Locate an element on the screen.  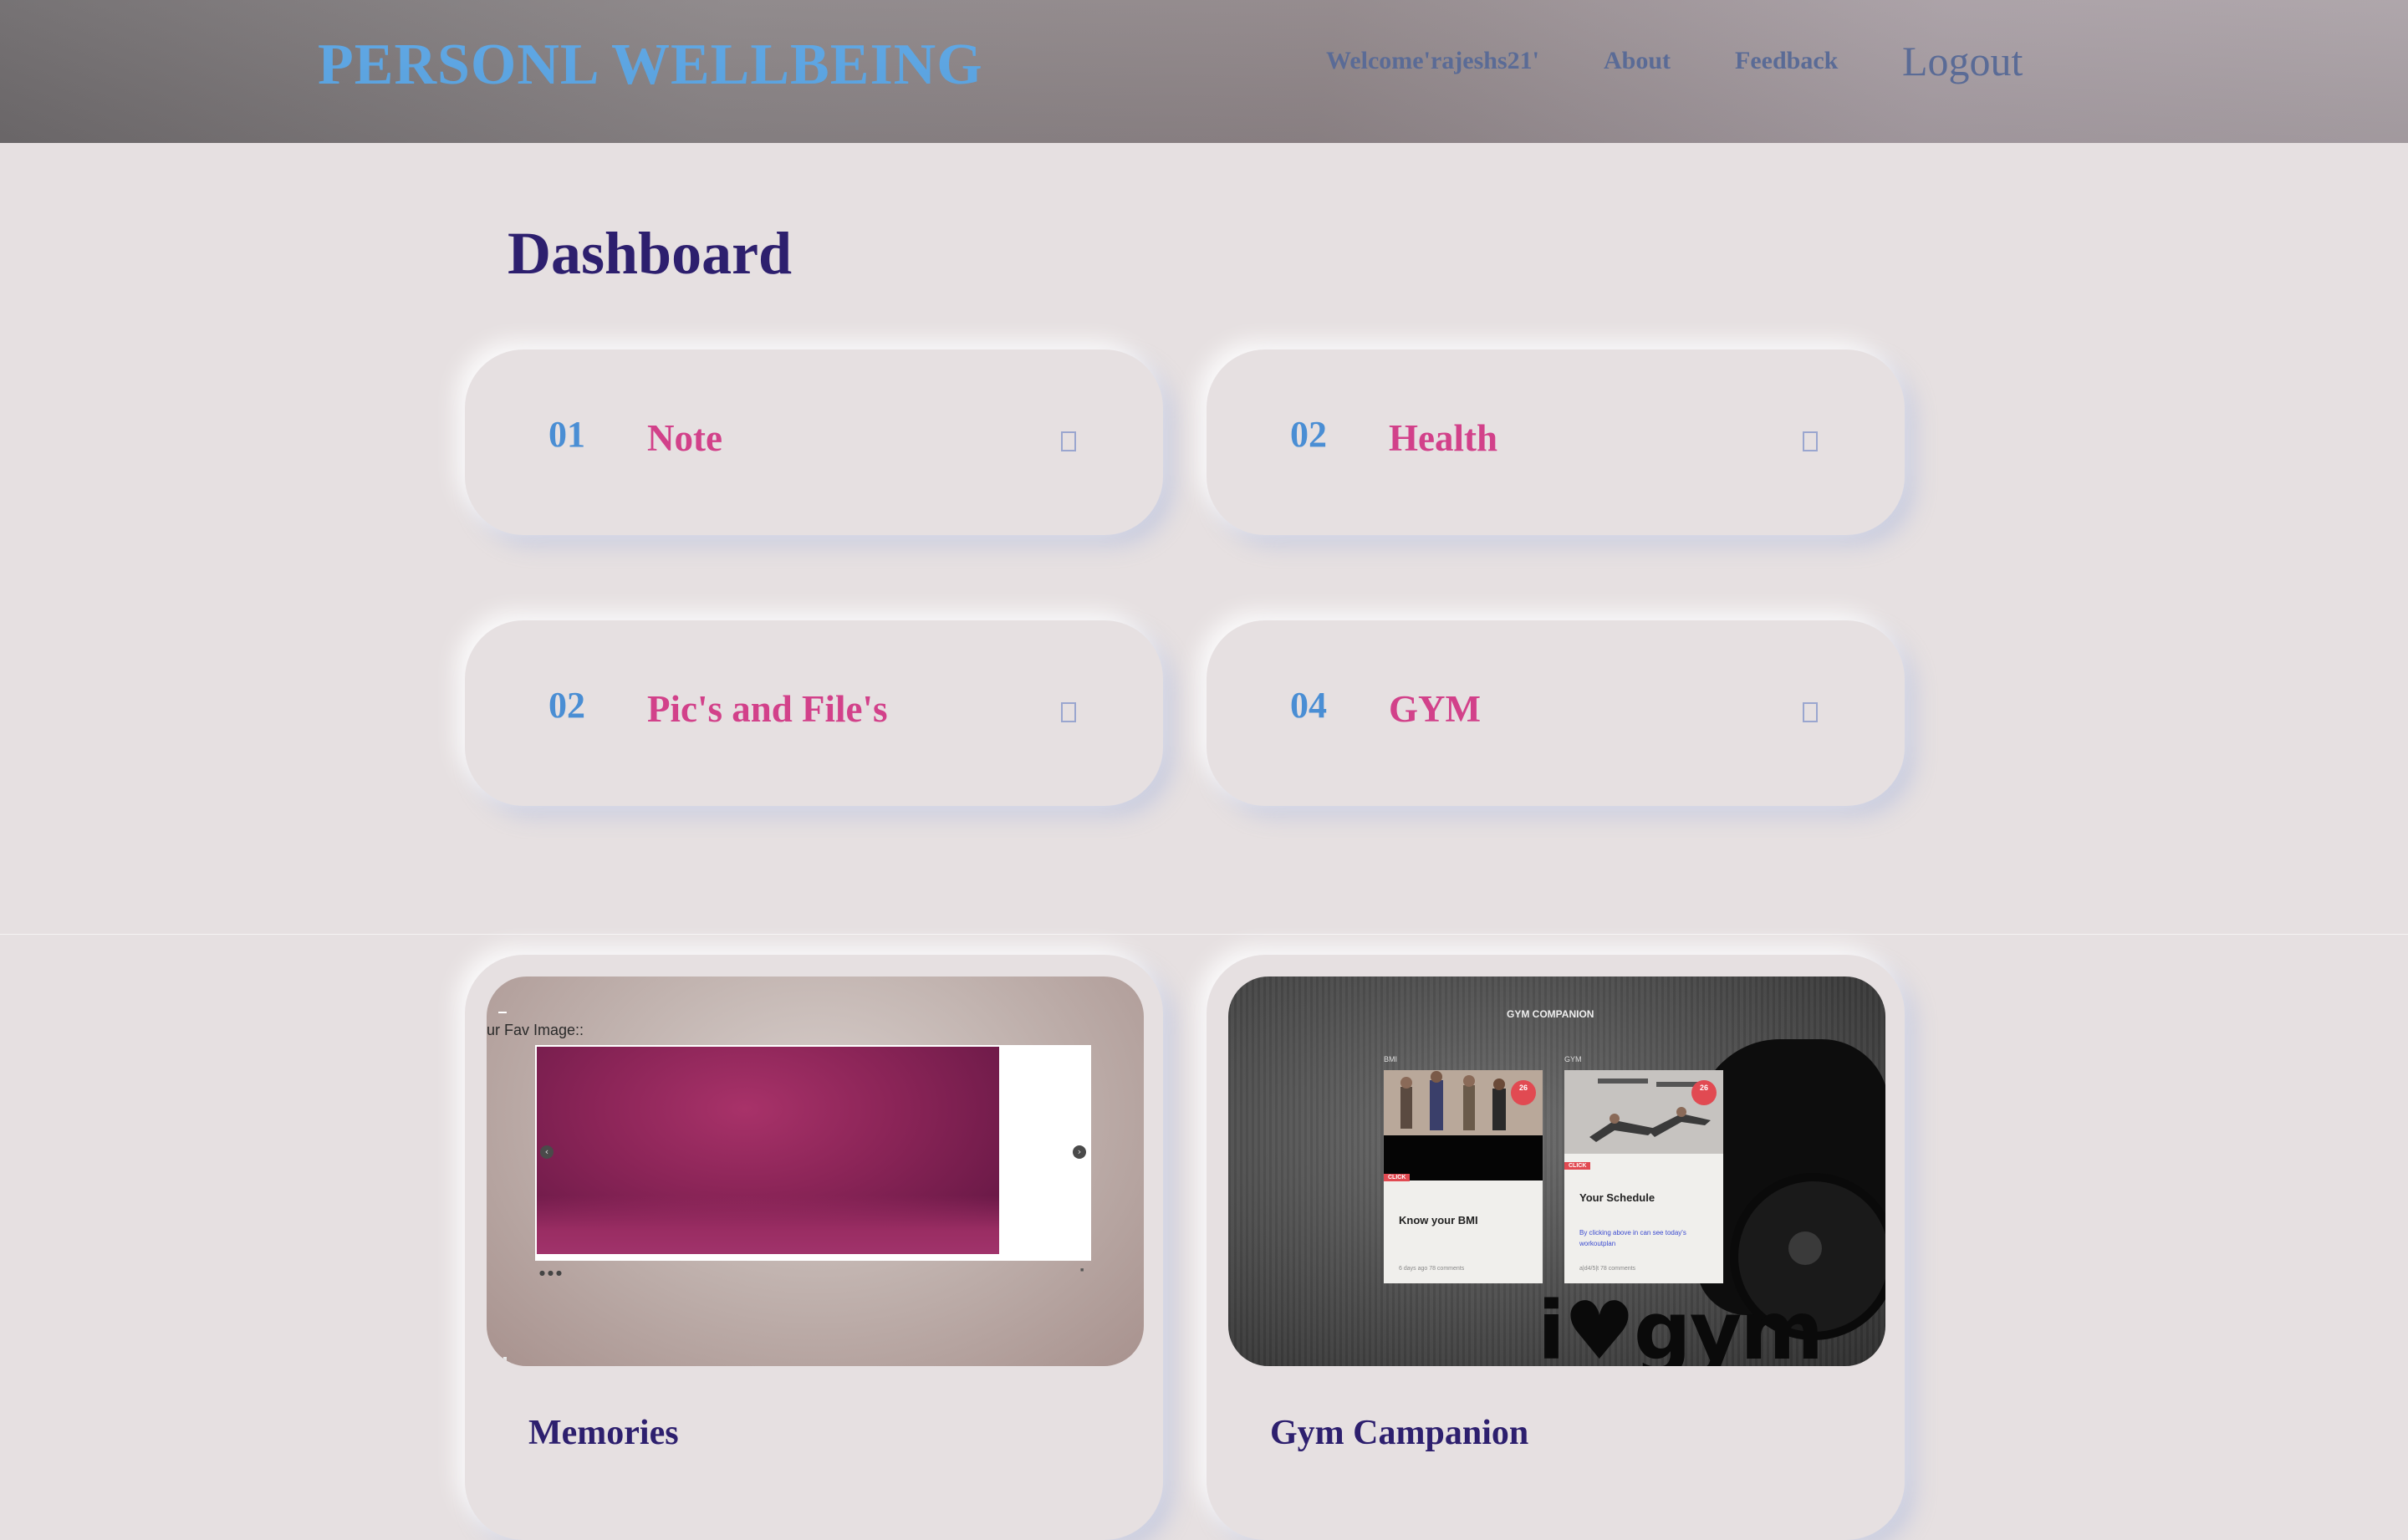
card-title: Gym Campanion is located at coordinates (1399, 1433).